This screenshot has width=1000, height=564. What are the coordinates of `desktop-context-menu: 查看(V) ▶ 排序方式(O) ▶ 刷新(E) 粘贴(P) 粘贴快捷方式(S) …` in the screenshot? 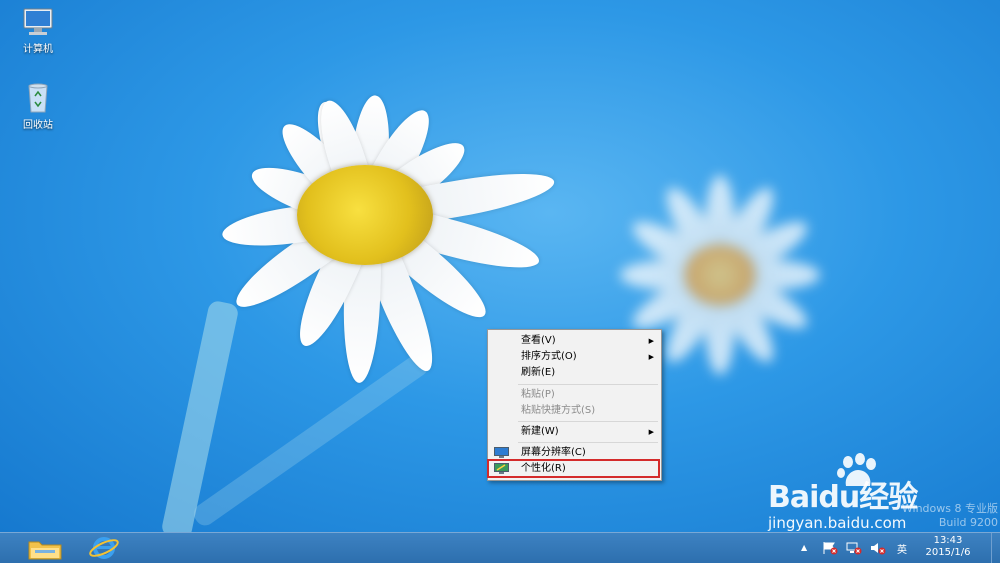 It's located at (574, 405).